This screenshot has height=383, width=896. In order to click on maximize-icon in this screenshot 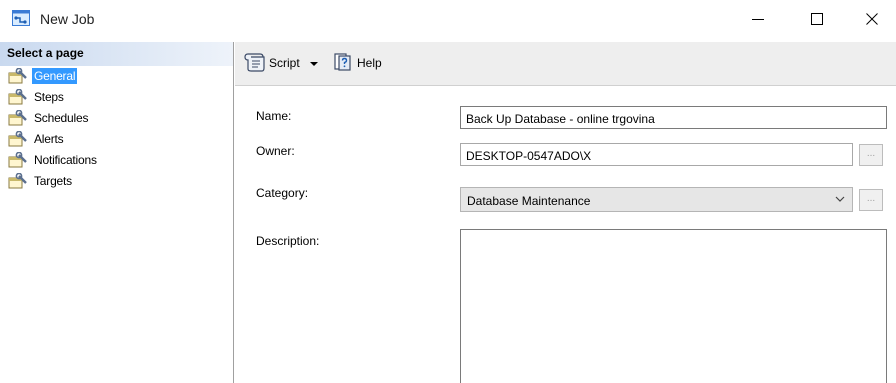, I will do `click(817, 20)`.